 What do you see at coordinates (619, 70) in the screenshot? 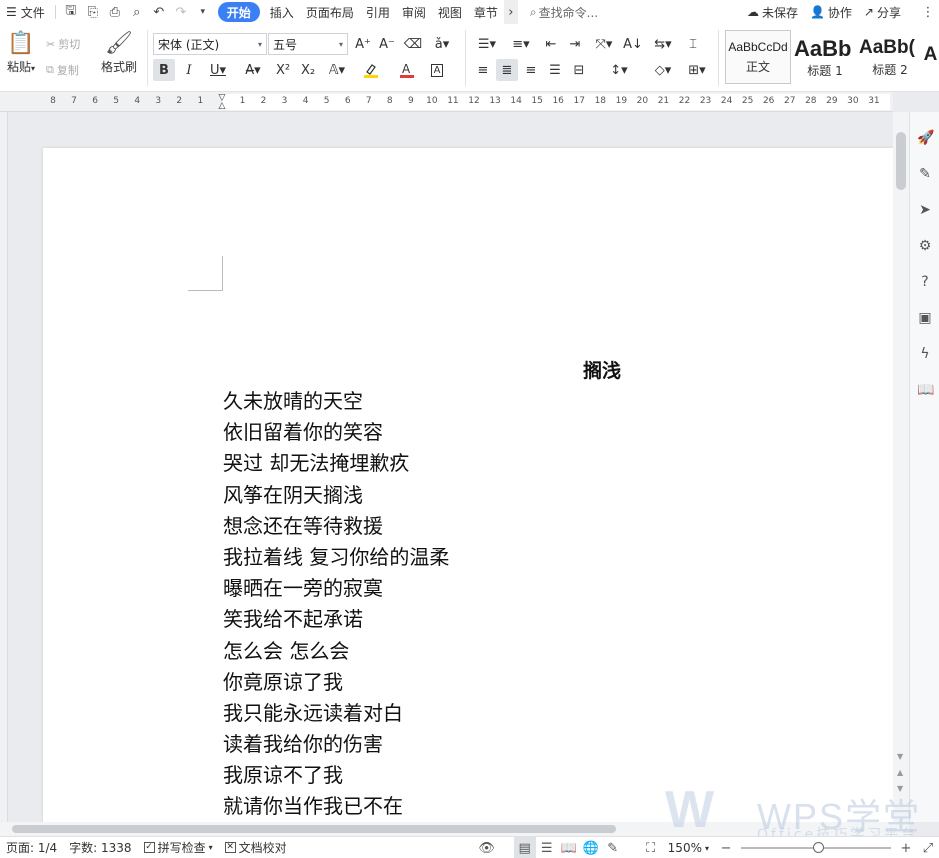
I see `line-spacing-icon: ↕▾` at bounding box center [619, 70].